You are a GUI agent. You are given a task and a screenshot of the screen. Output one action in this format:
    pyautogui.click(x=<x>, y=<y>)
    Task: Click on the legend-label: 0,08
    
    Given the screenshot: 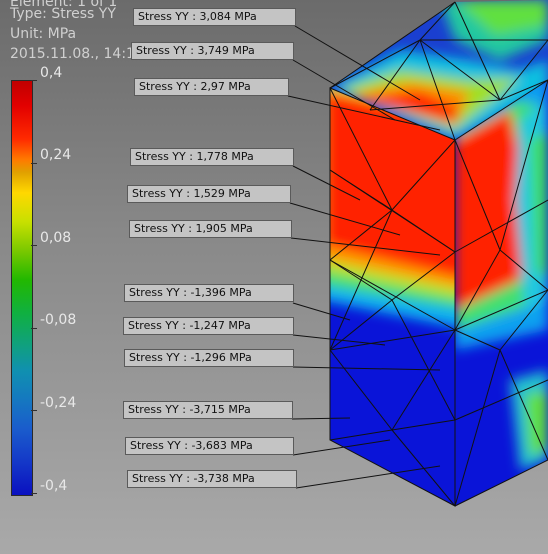 What is the action you would take?
    pyautogui.click(x=56, y=238)
    